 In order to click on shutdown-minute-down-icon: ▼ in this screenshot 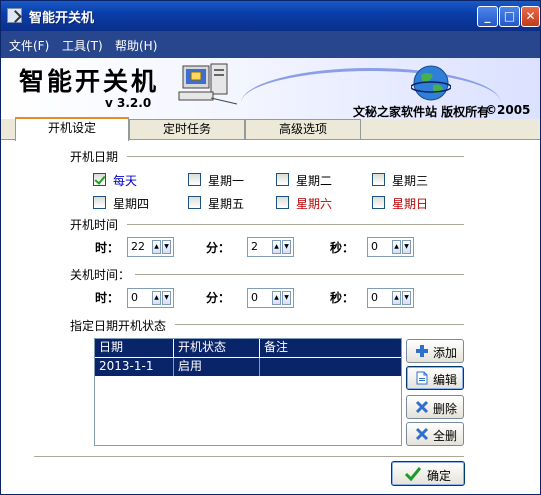, I will do `click(286, 298)`.